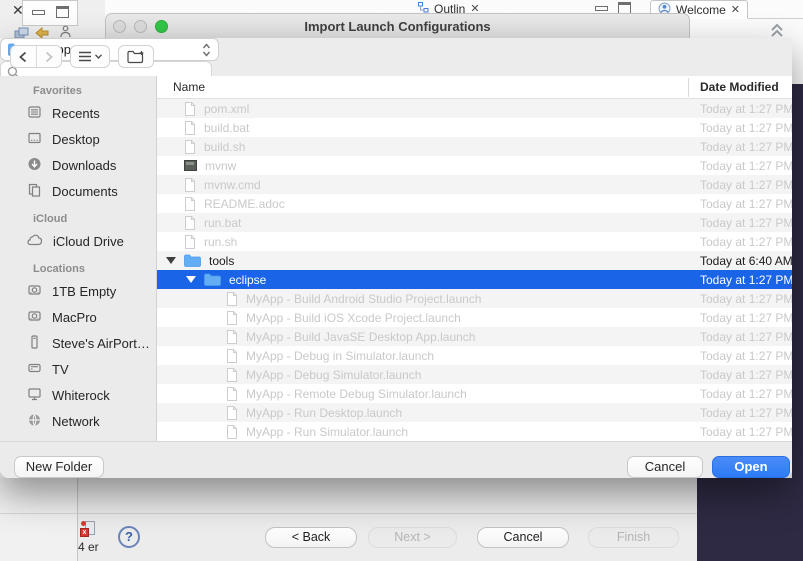  I want to click on forward-nav-button, so click(48, 56).